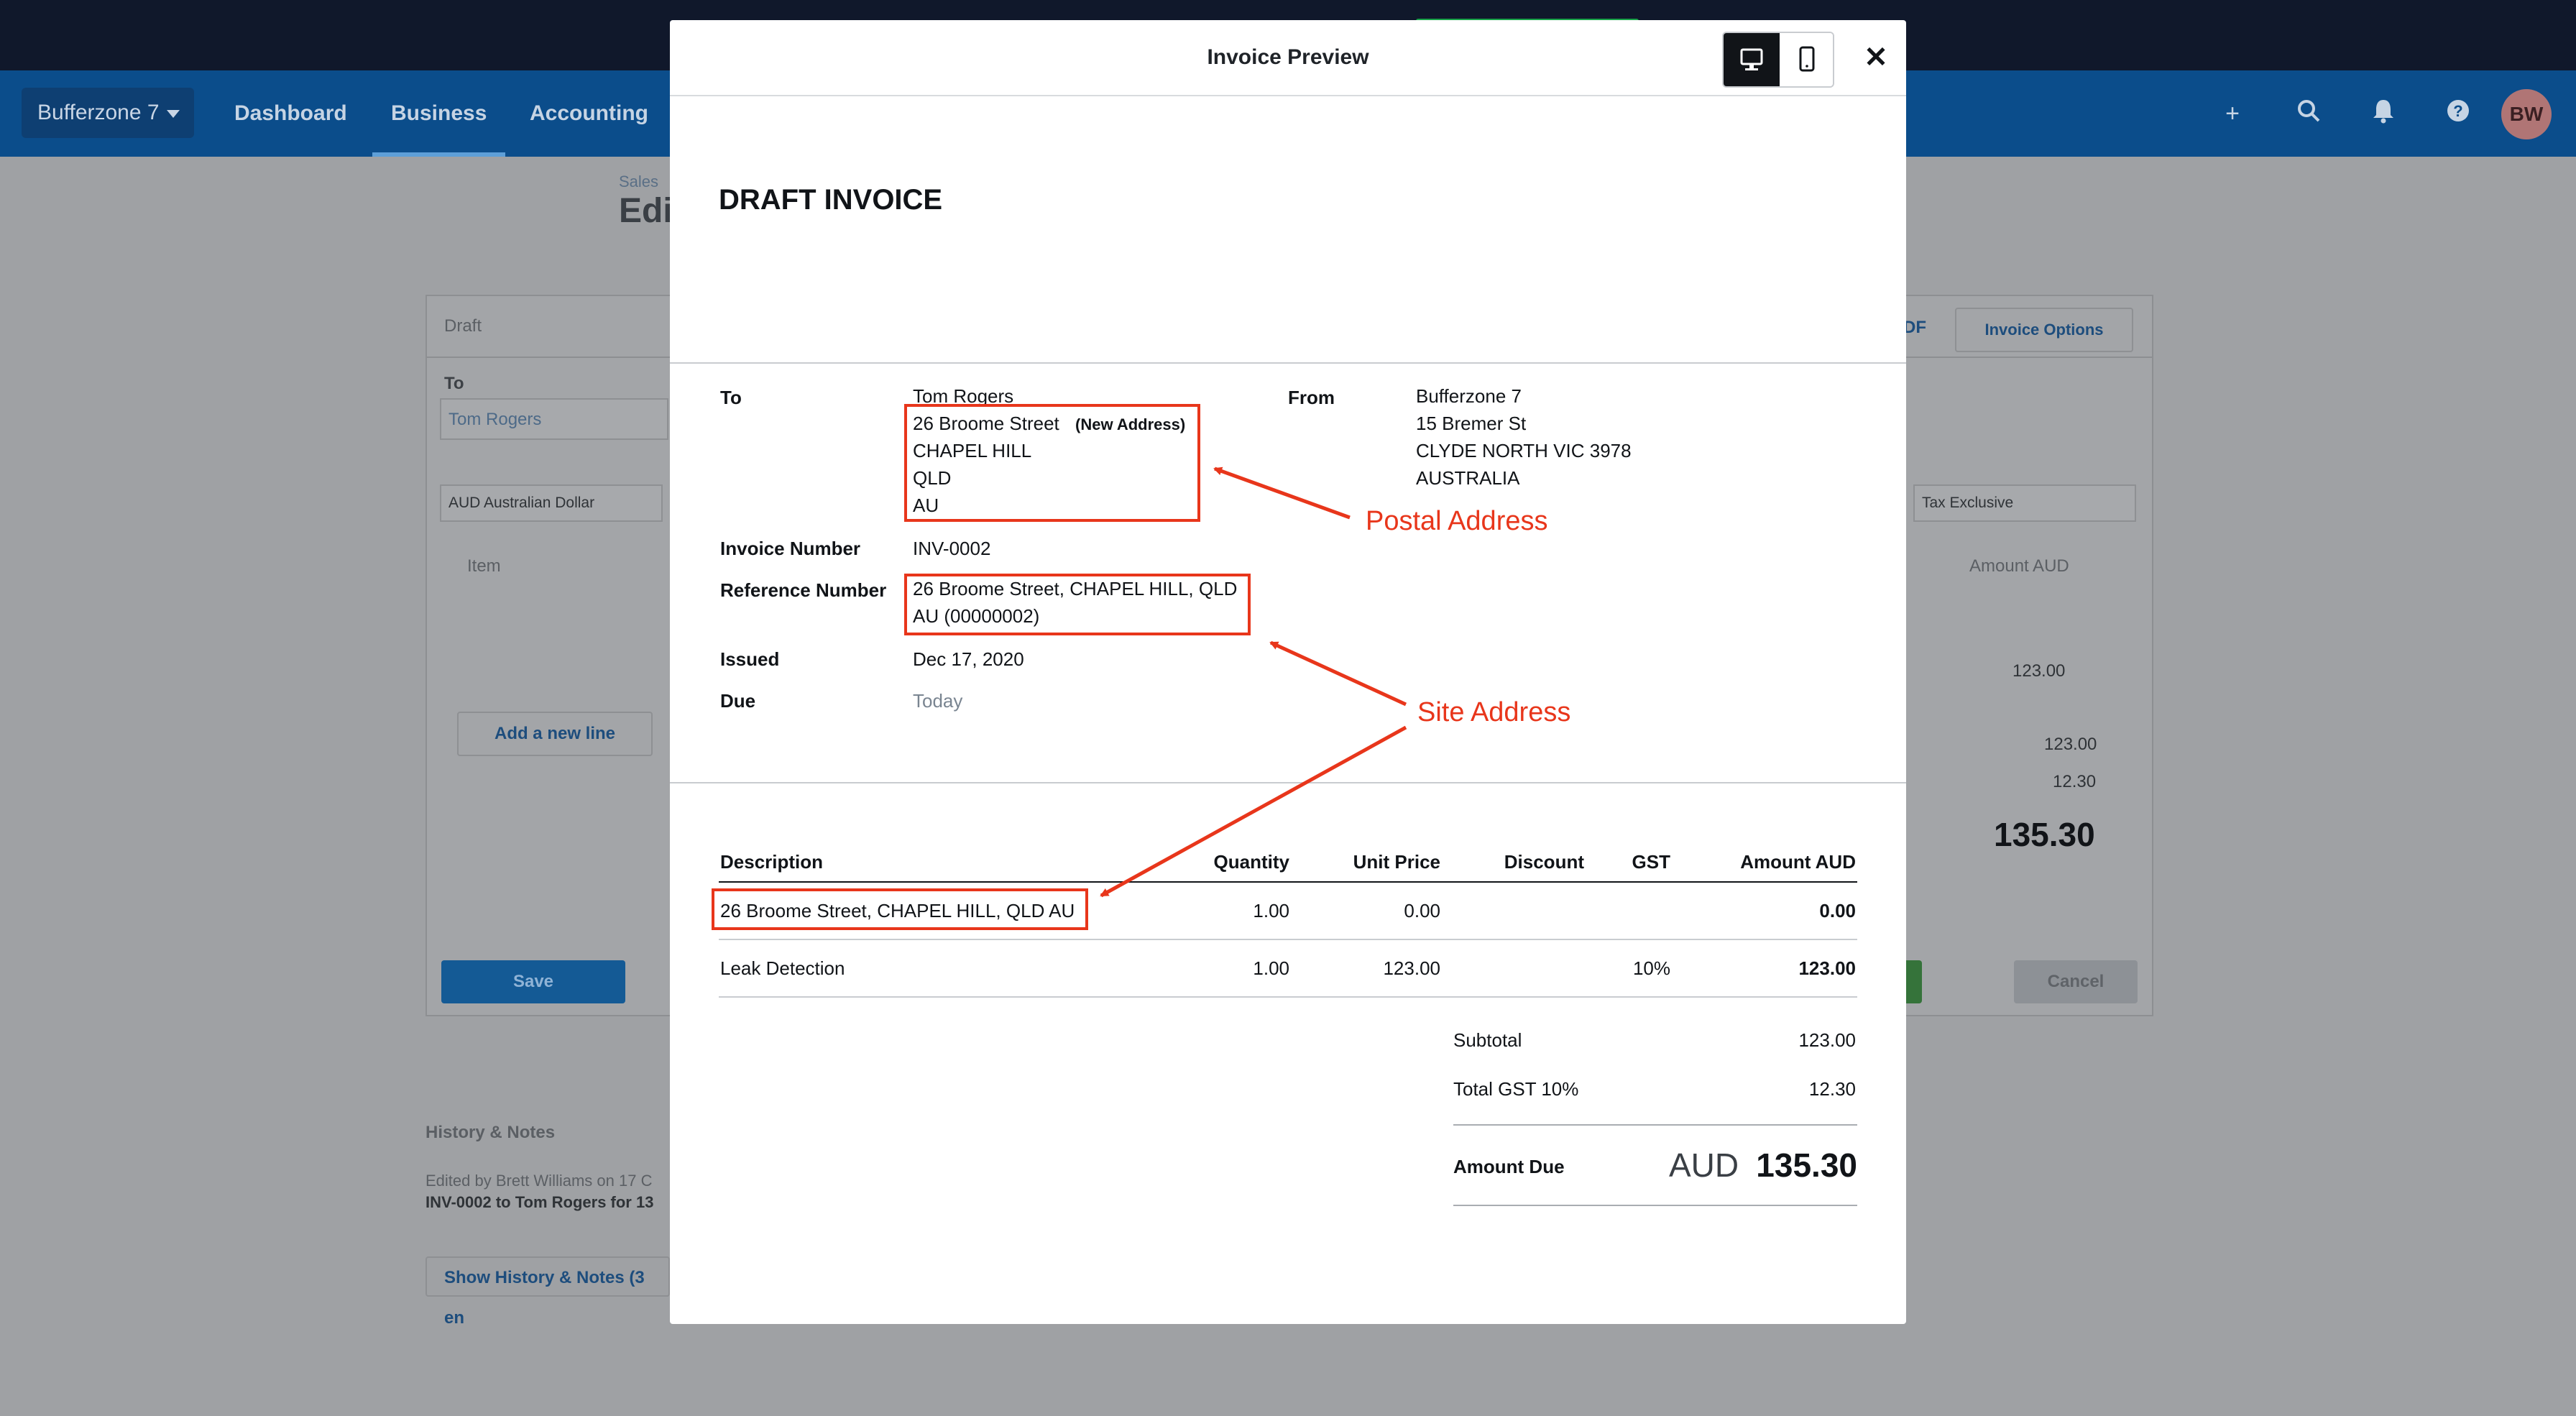 This screenshot has height=1416, width=2576. Describe the element at coordinates (1338, 673) in the screenshot. I see `arrow-site-reference` at that location.